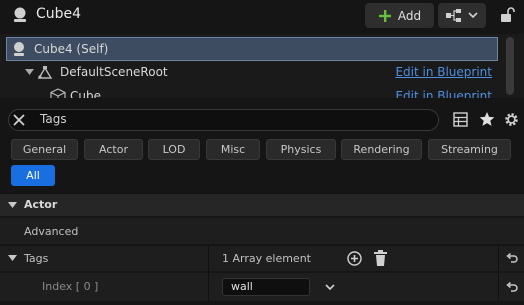 The height and width of the screenshot is (305, 524). Describe the element at coordinates (380, 258) in the screenshot. I see `trash-icon` at that location.